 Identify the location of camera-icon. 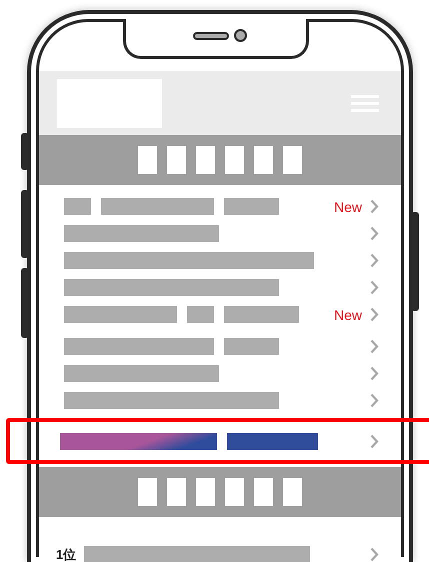
(240, 35).